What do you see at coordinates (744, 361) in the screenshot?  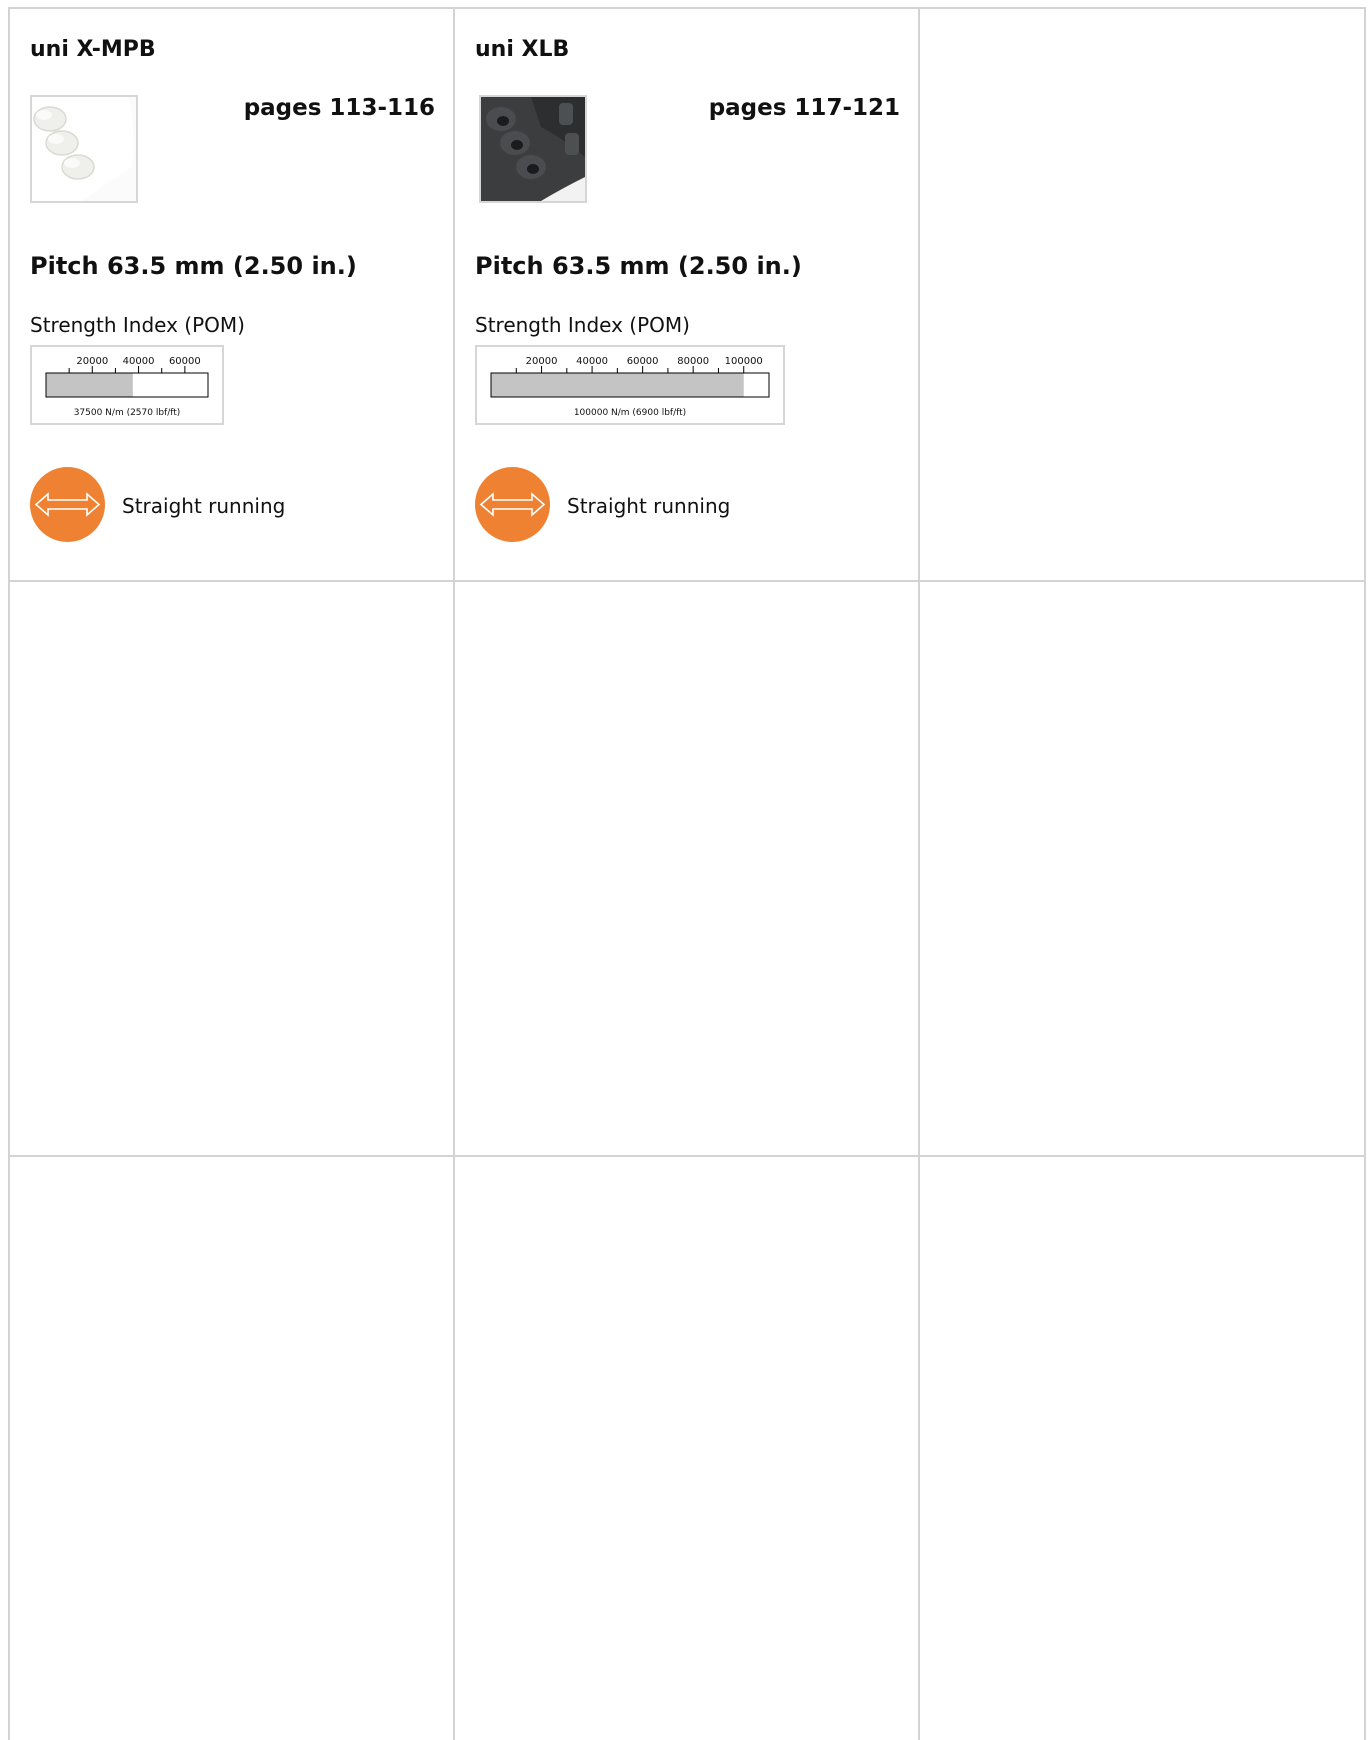 I see `tick-label: 100000` at bounding box center [744, 361].